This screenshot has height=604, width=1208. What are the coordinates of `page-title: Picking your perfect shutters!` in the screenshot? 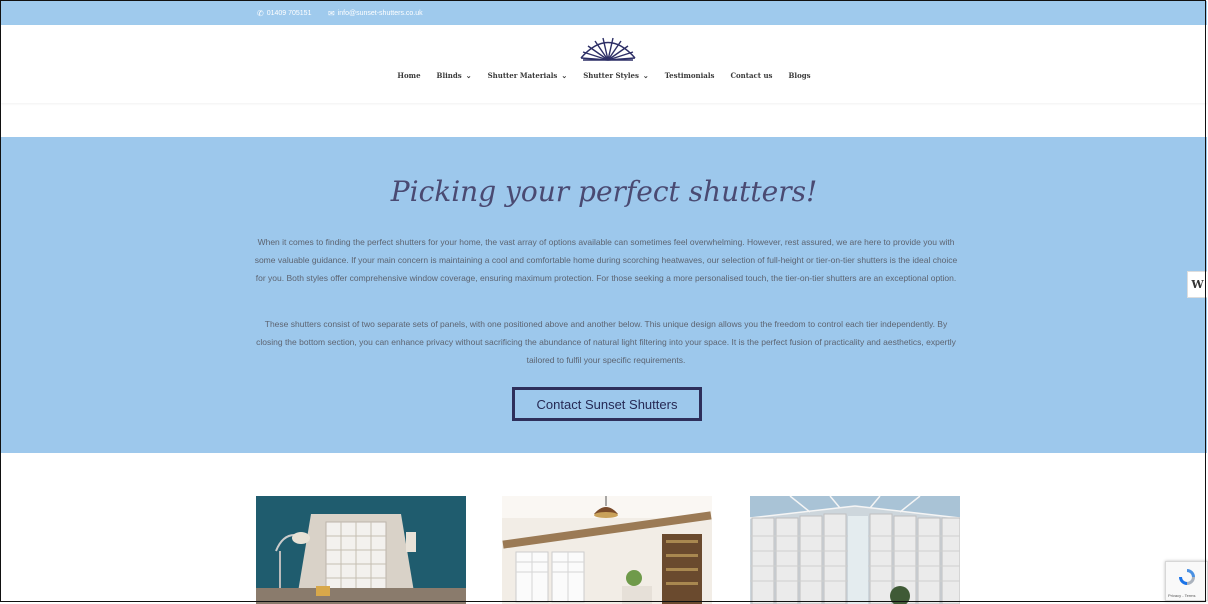 It's located at (604, 191).